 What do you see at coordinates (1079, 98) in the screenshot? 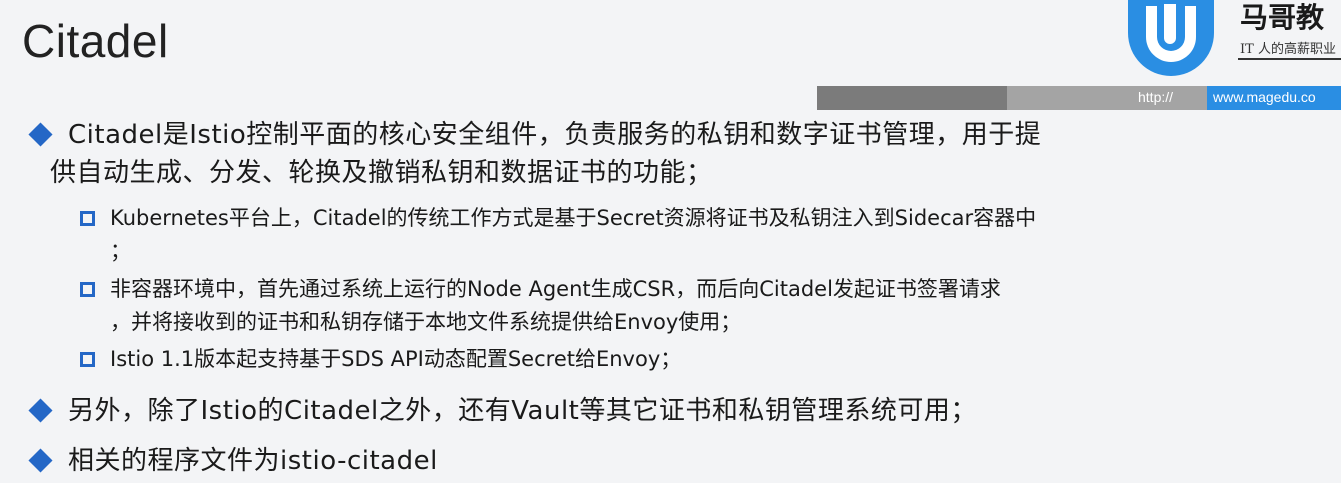
I see `url-banner: http:// www.magedu.co` at bounding box center [1079, 98].